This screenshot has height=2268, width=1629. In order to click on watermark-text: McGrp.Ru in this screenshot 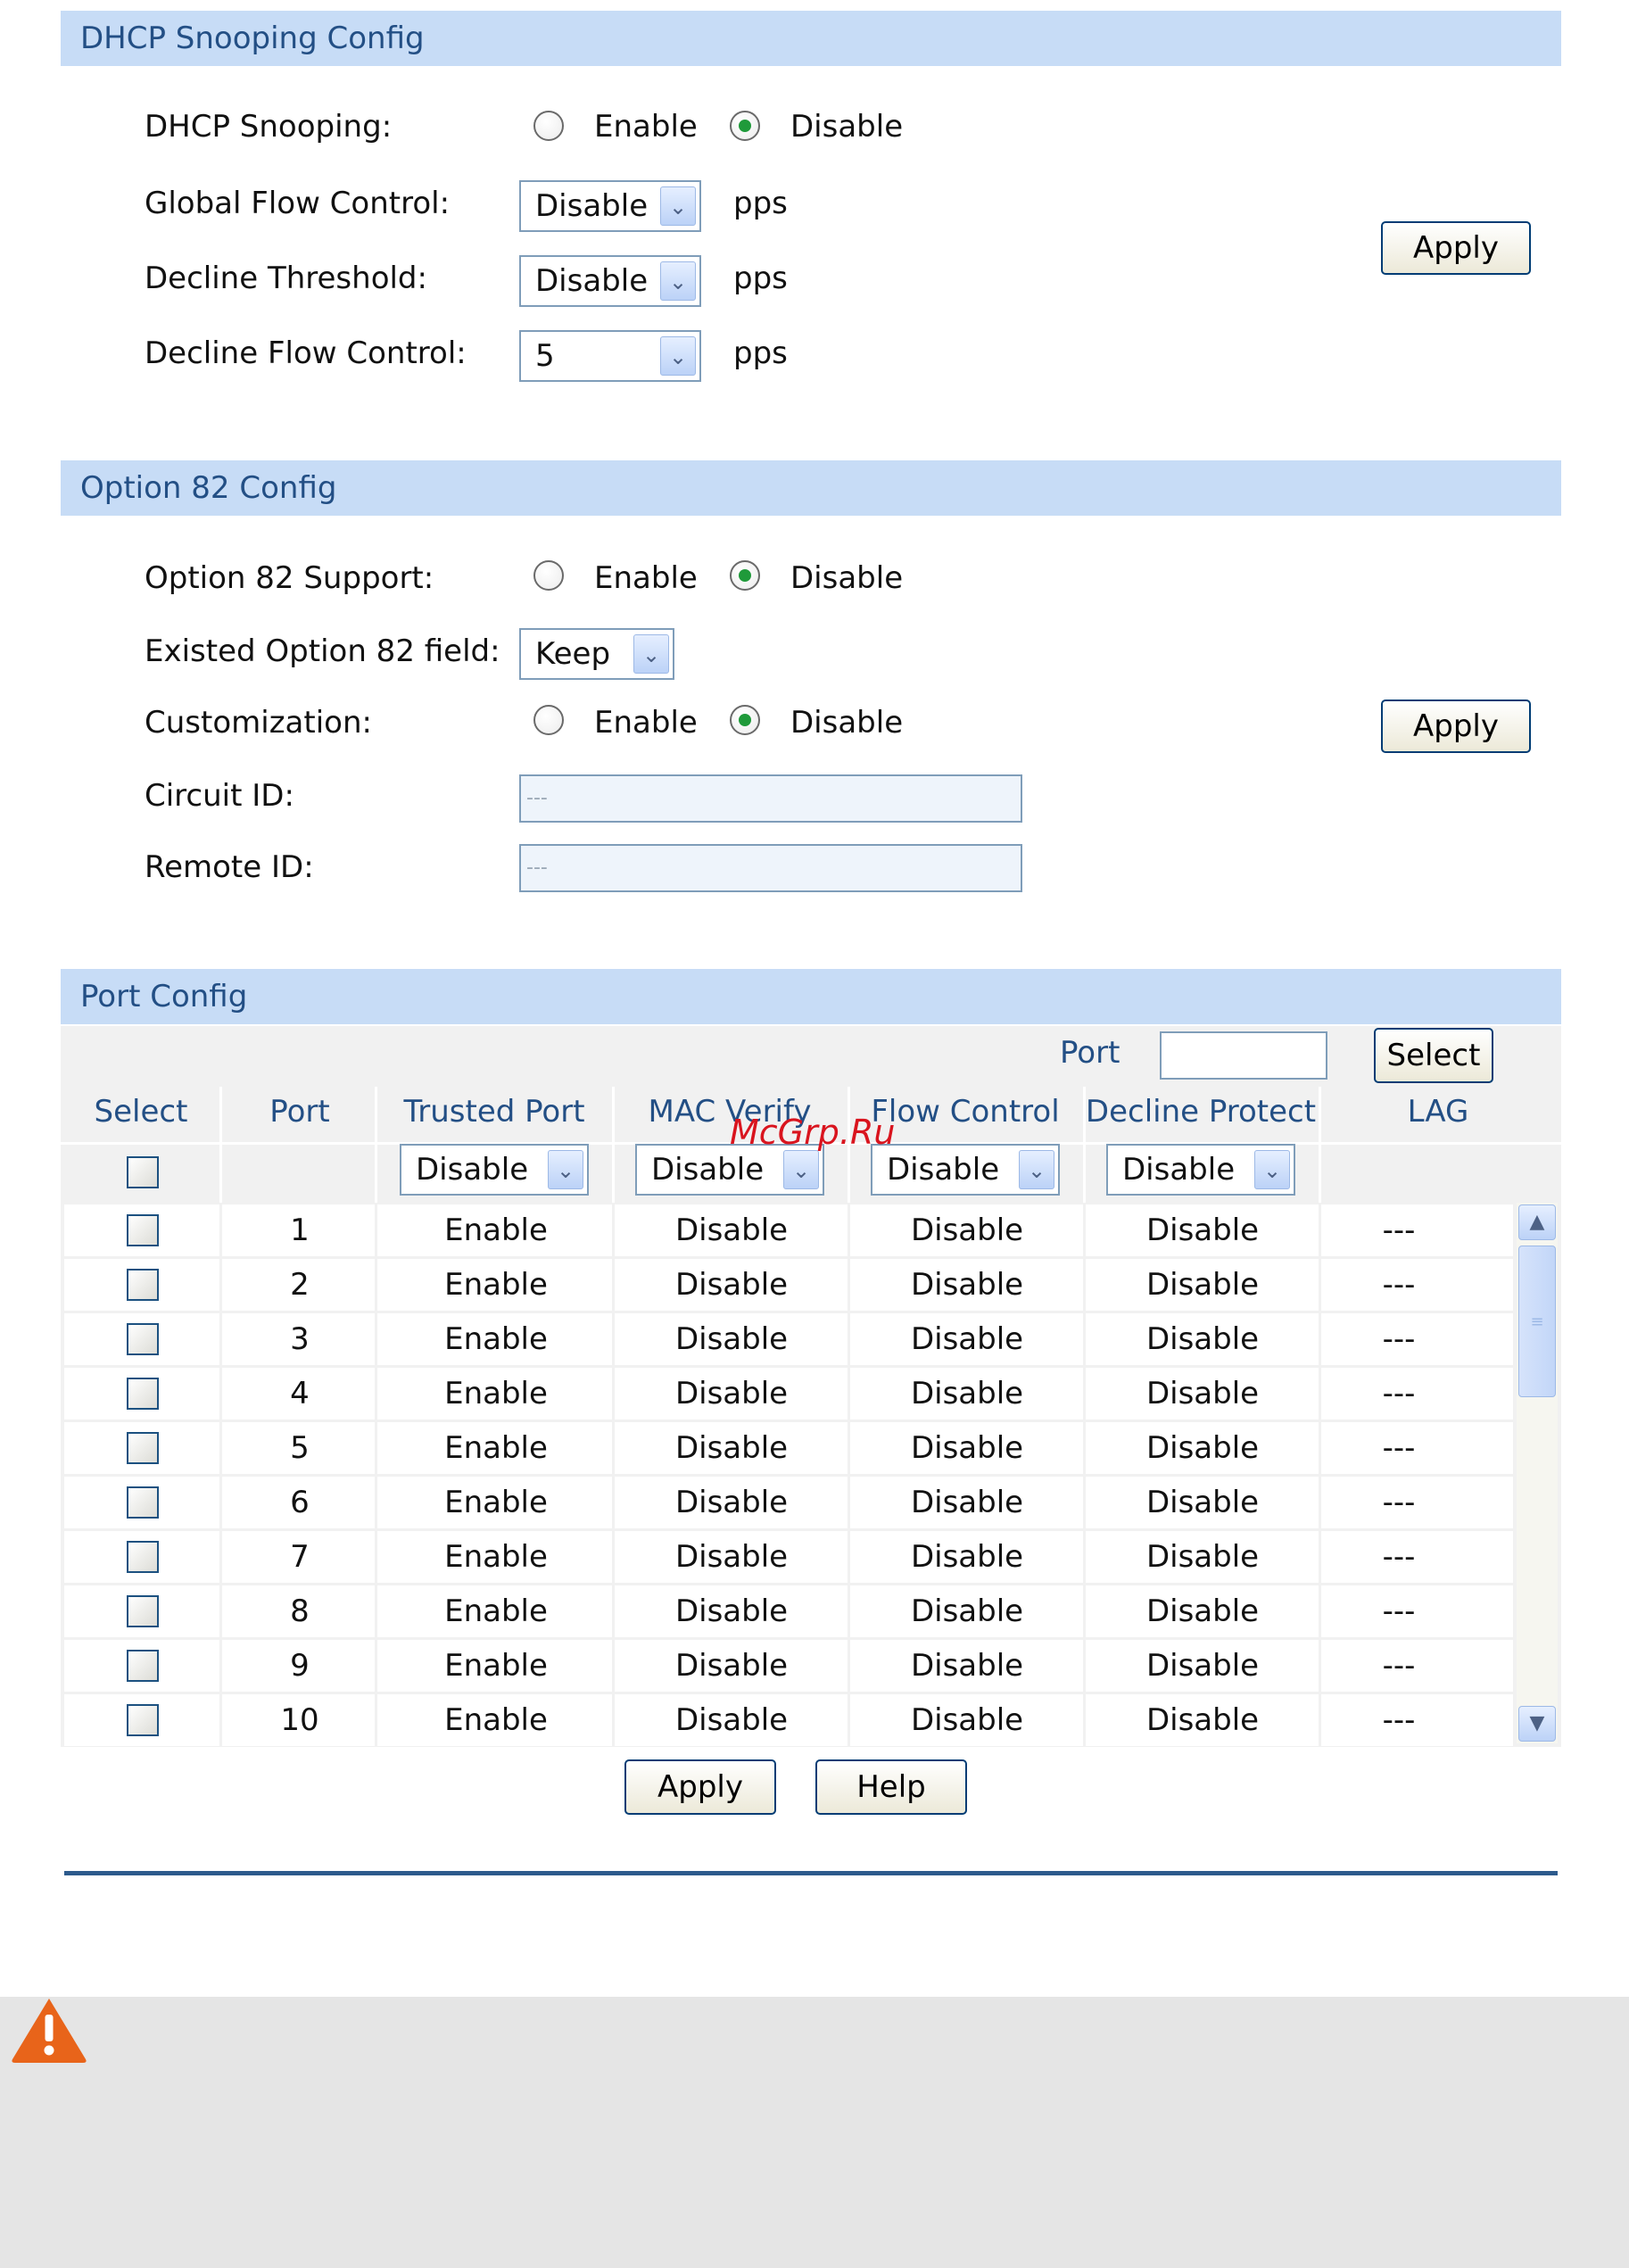, I will do `click(813, 1132)`.